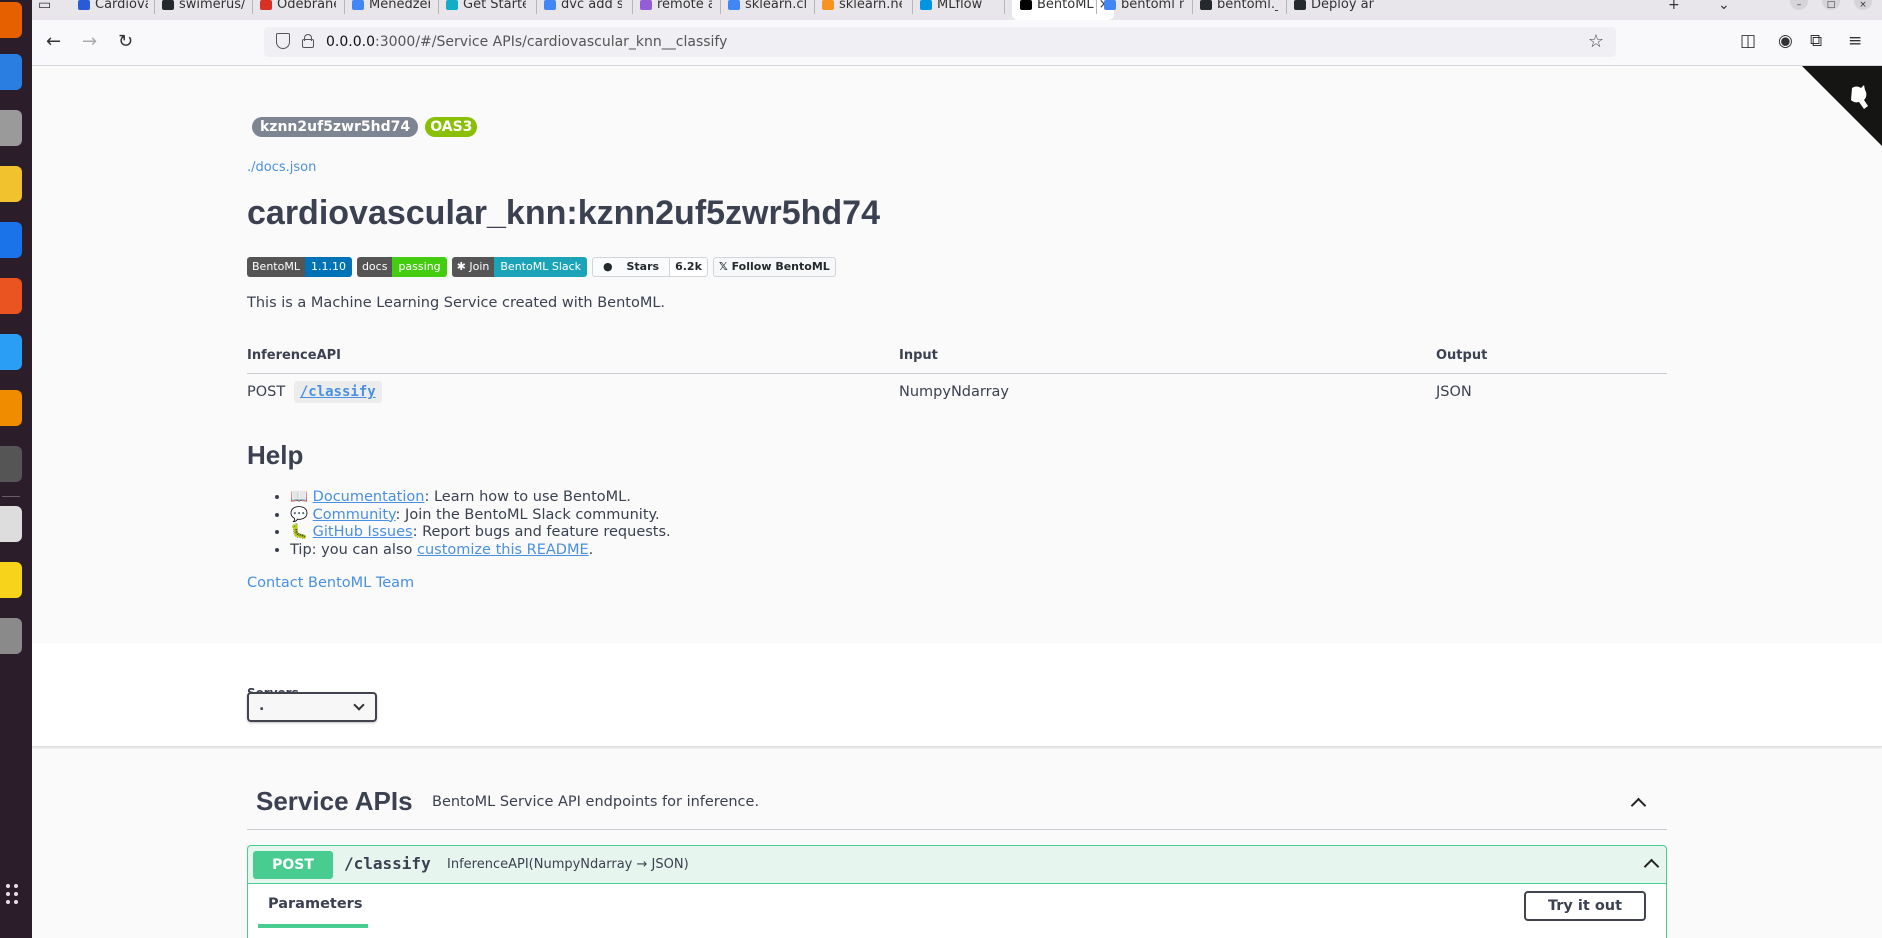  I want to click on terminal-icon, so click(11, 464).